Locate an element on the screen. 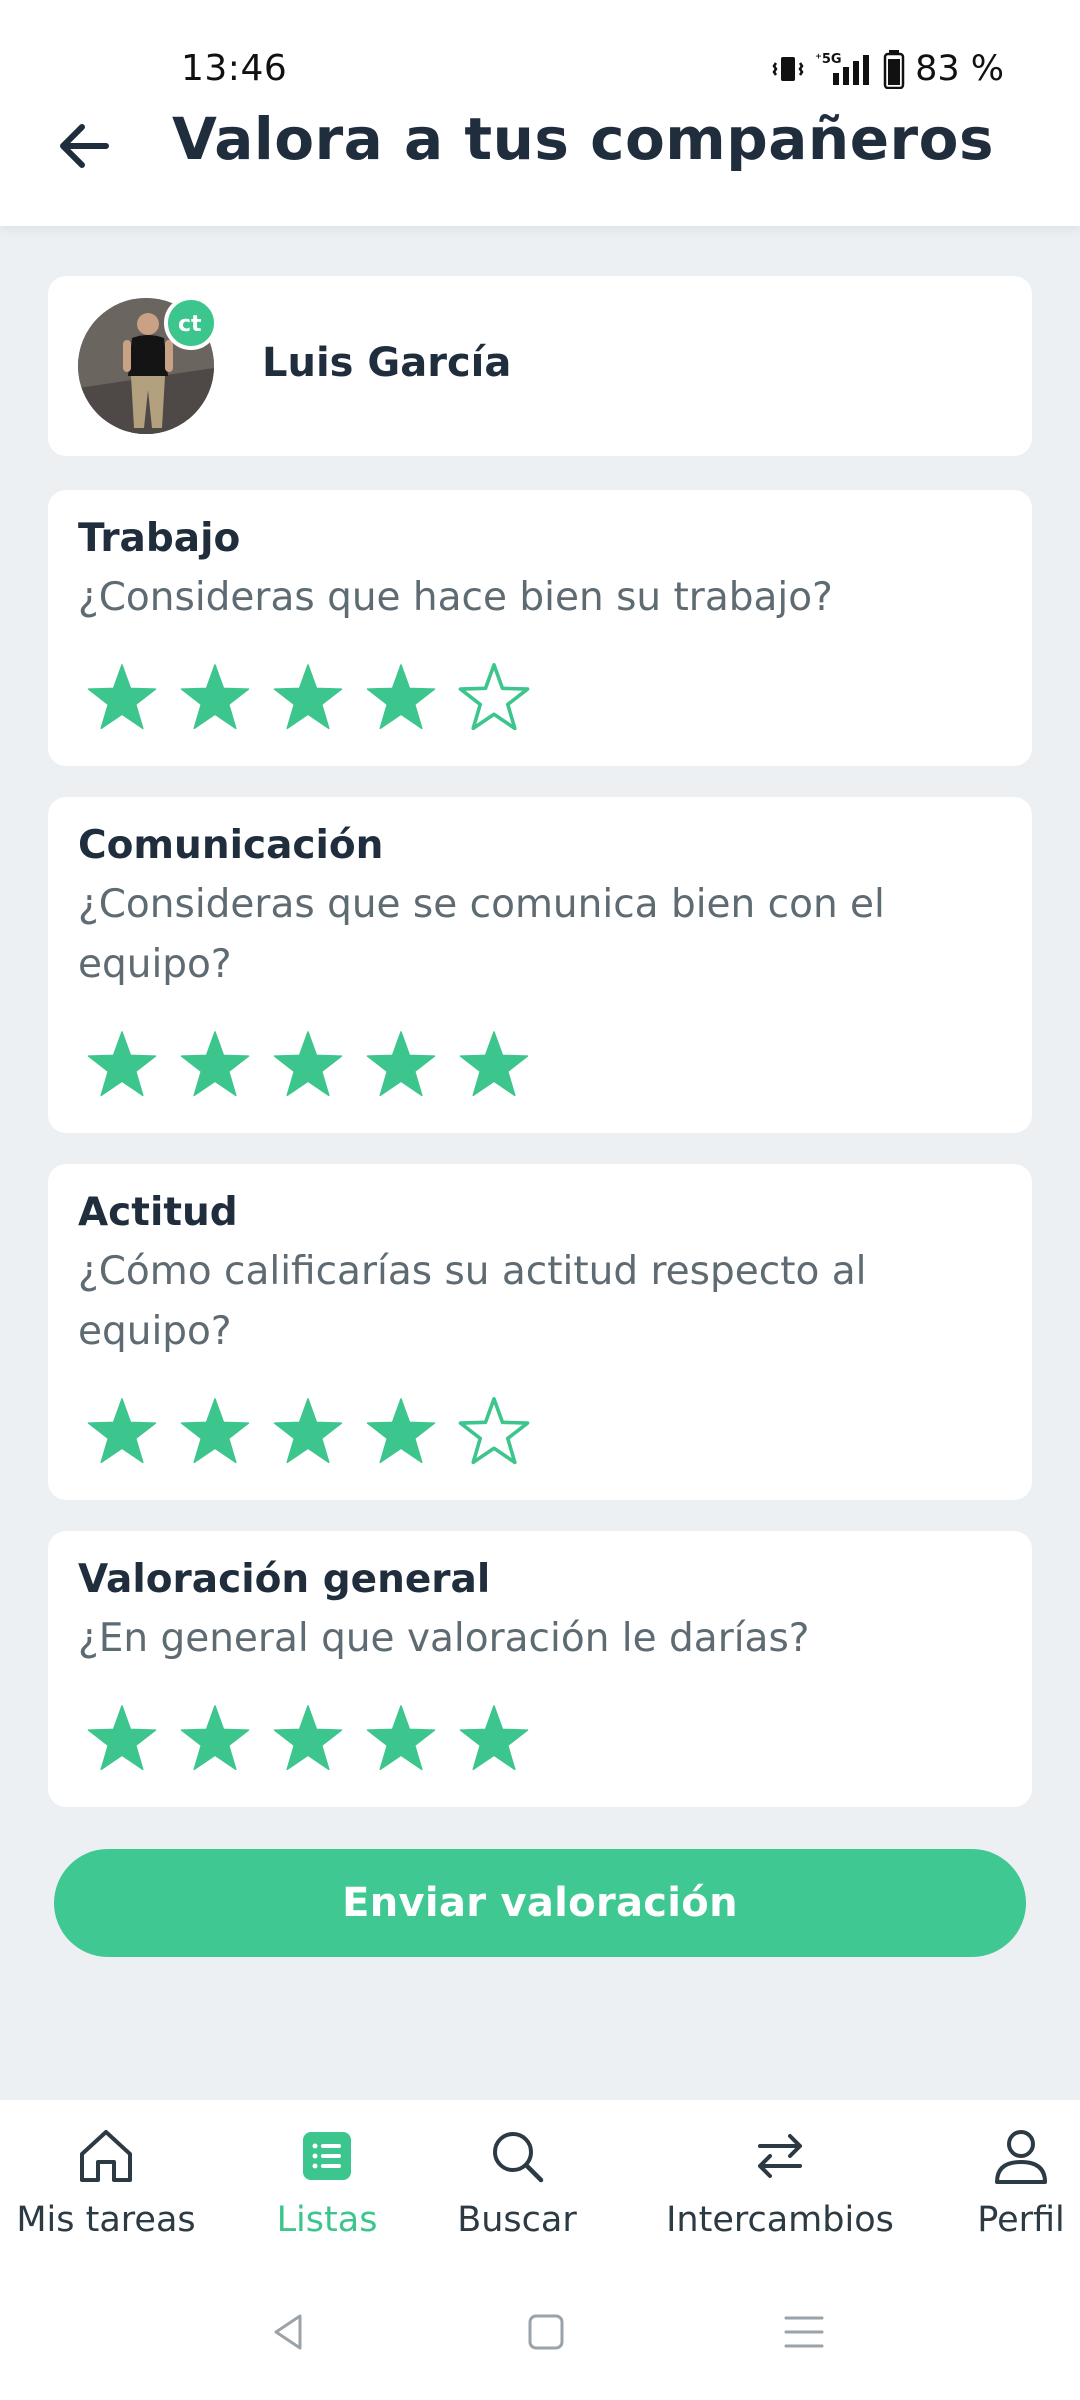 This screenshot has height=2400, width=1080. status-time: 13:46 is located at coordinates (234, 68).